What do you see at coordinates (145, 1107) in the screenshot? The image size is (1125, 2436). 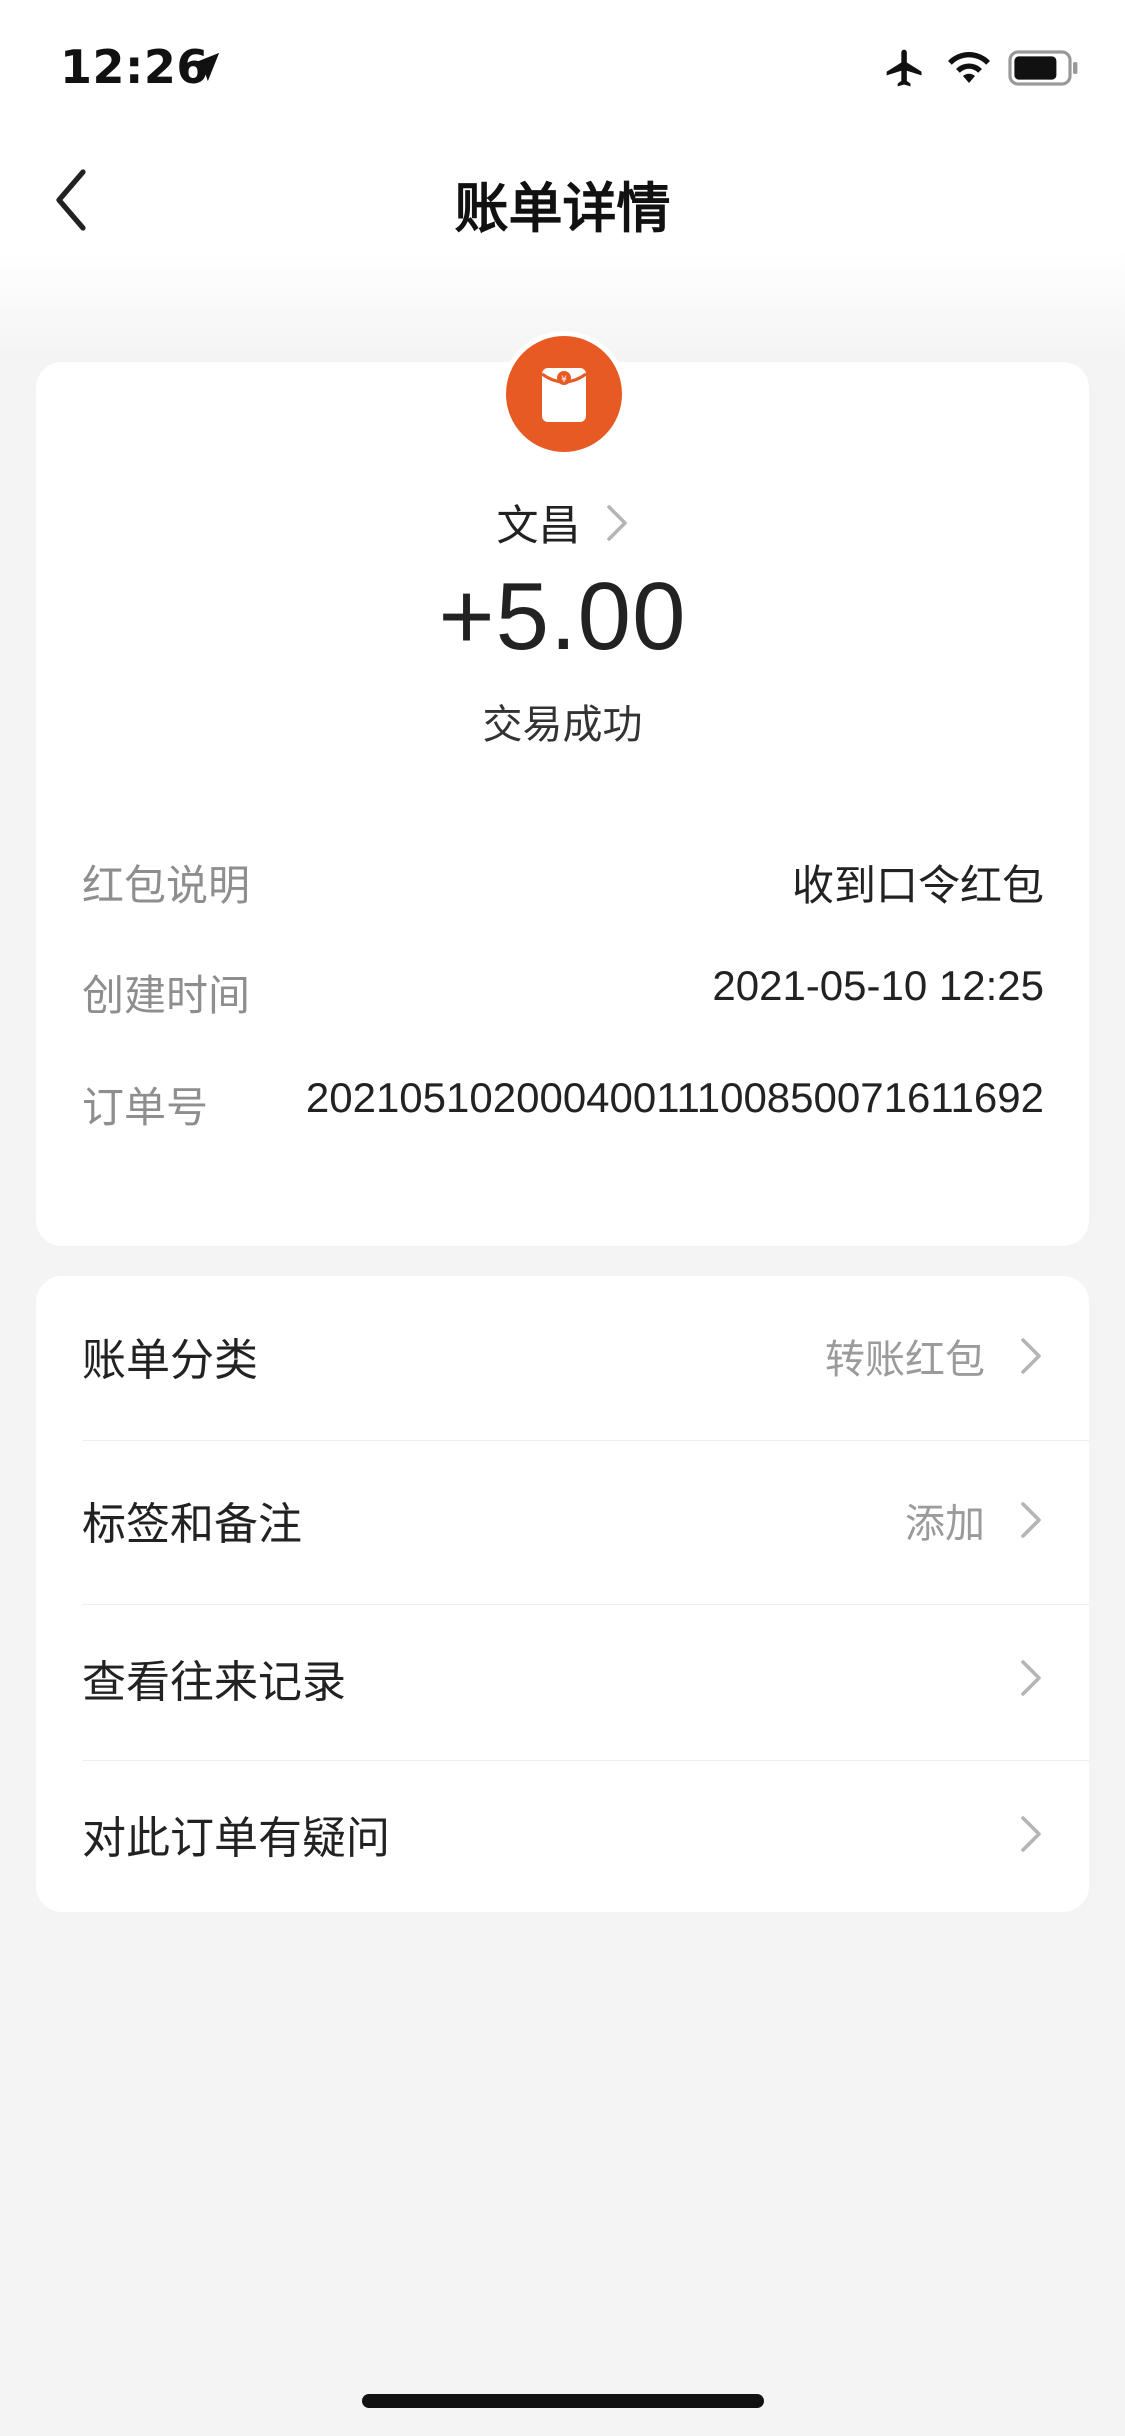 I see `detail-label: 订单号` at bounding box center [145, 1107].